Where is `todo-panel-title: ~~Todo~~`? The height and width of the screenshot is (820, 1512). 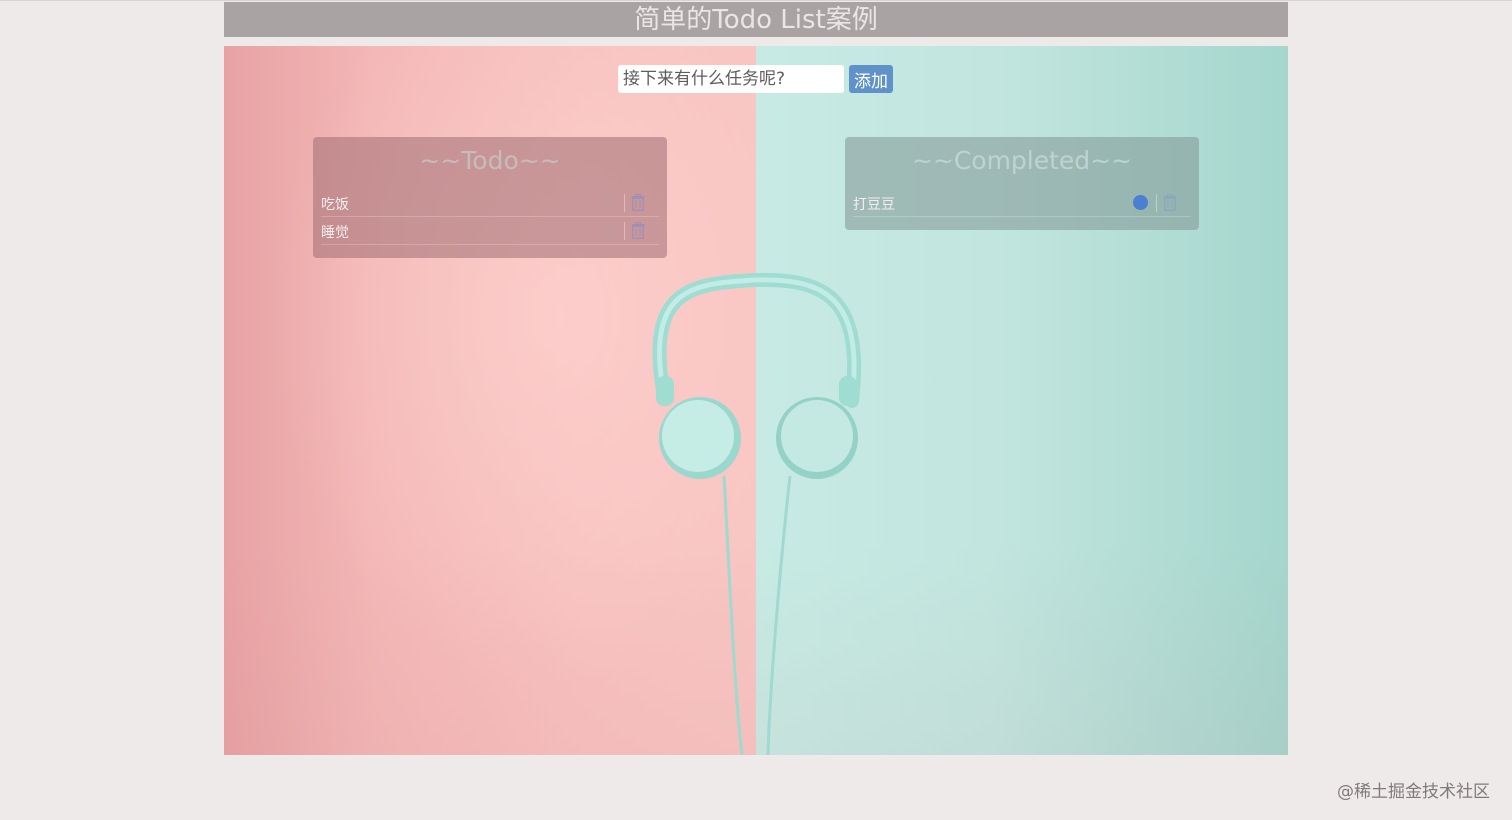
todo-panel-title: ~~Todo~~ is located at coordinates (490, 160).